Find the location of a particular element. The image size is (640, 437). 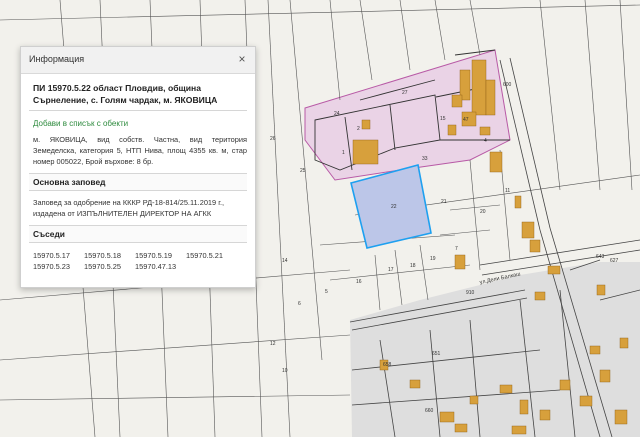

map-label: 20 is located at coordinates (483, 212).